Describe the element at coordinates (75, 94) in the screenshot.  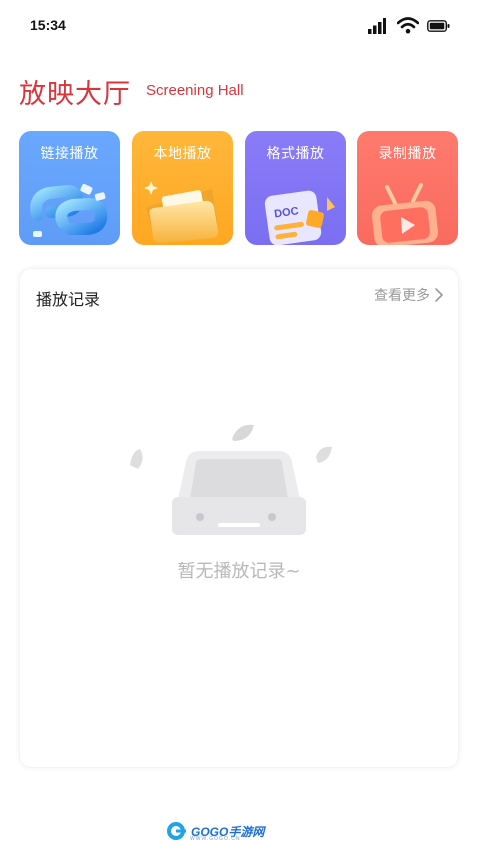
I see `page-title: 放映大厅` at that location.